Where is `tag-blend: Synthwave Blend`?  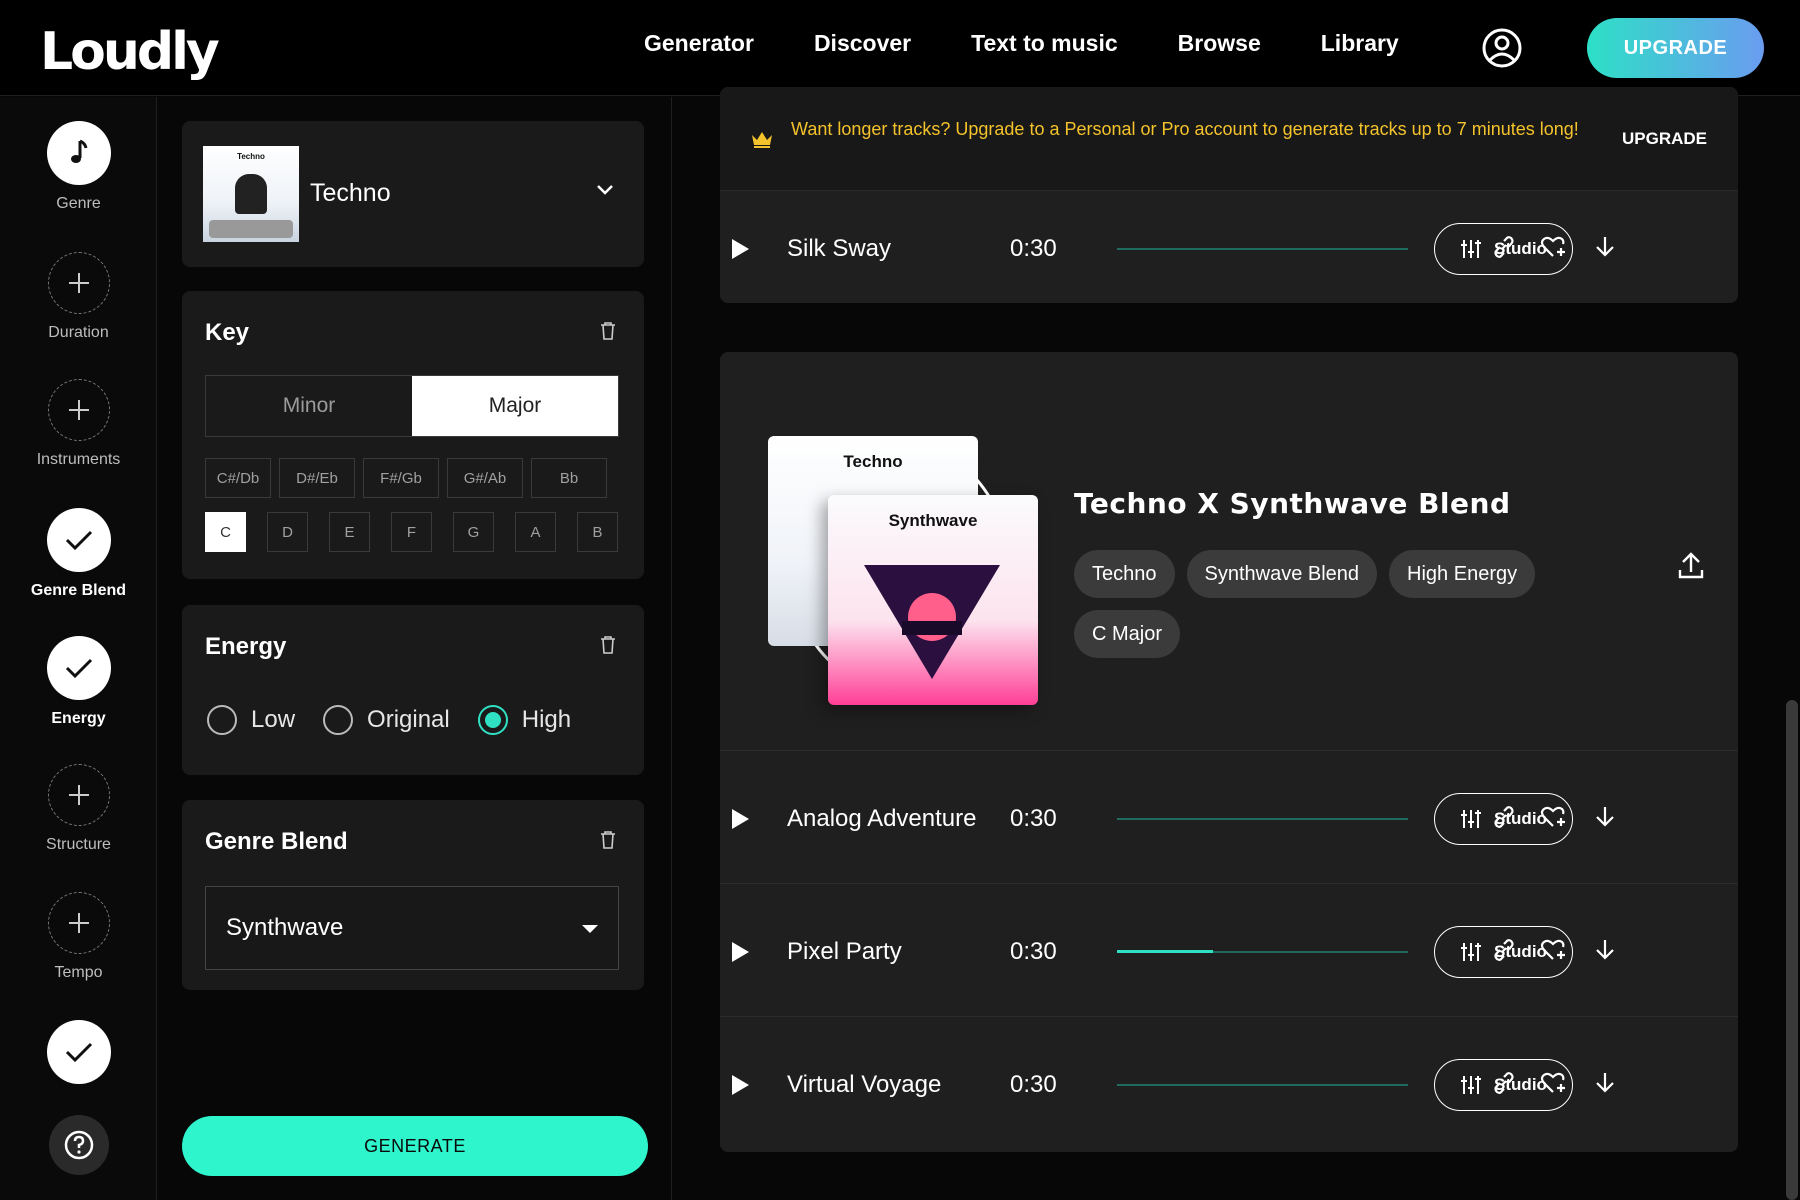 tag-blend: Synthwave Blend is located at coordinates (1282, 574).